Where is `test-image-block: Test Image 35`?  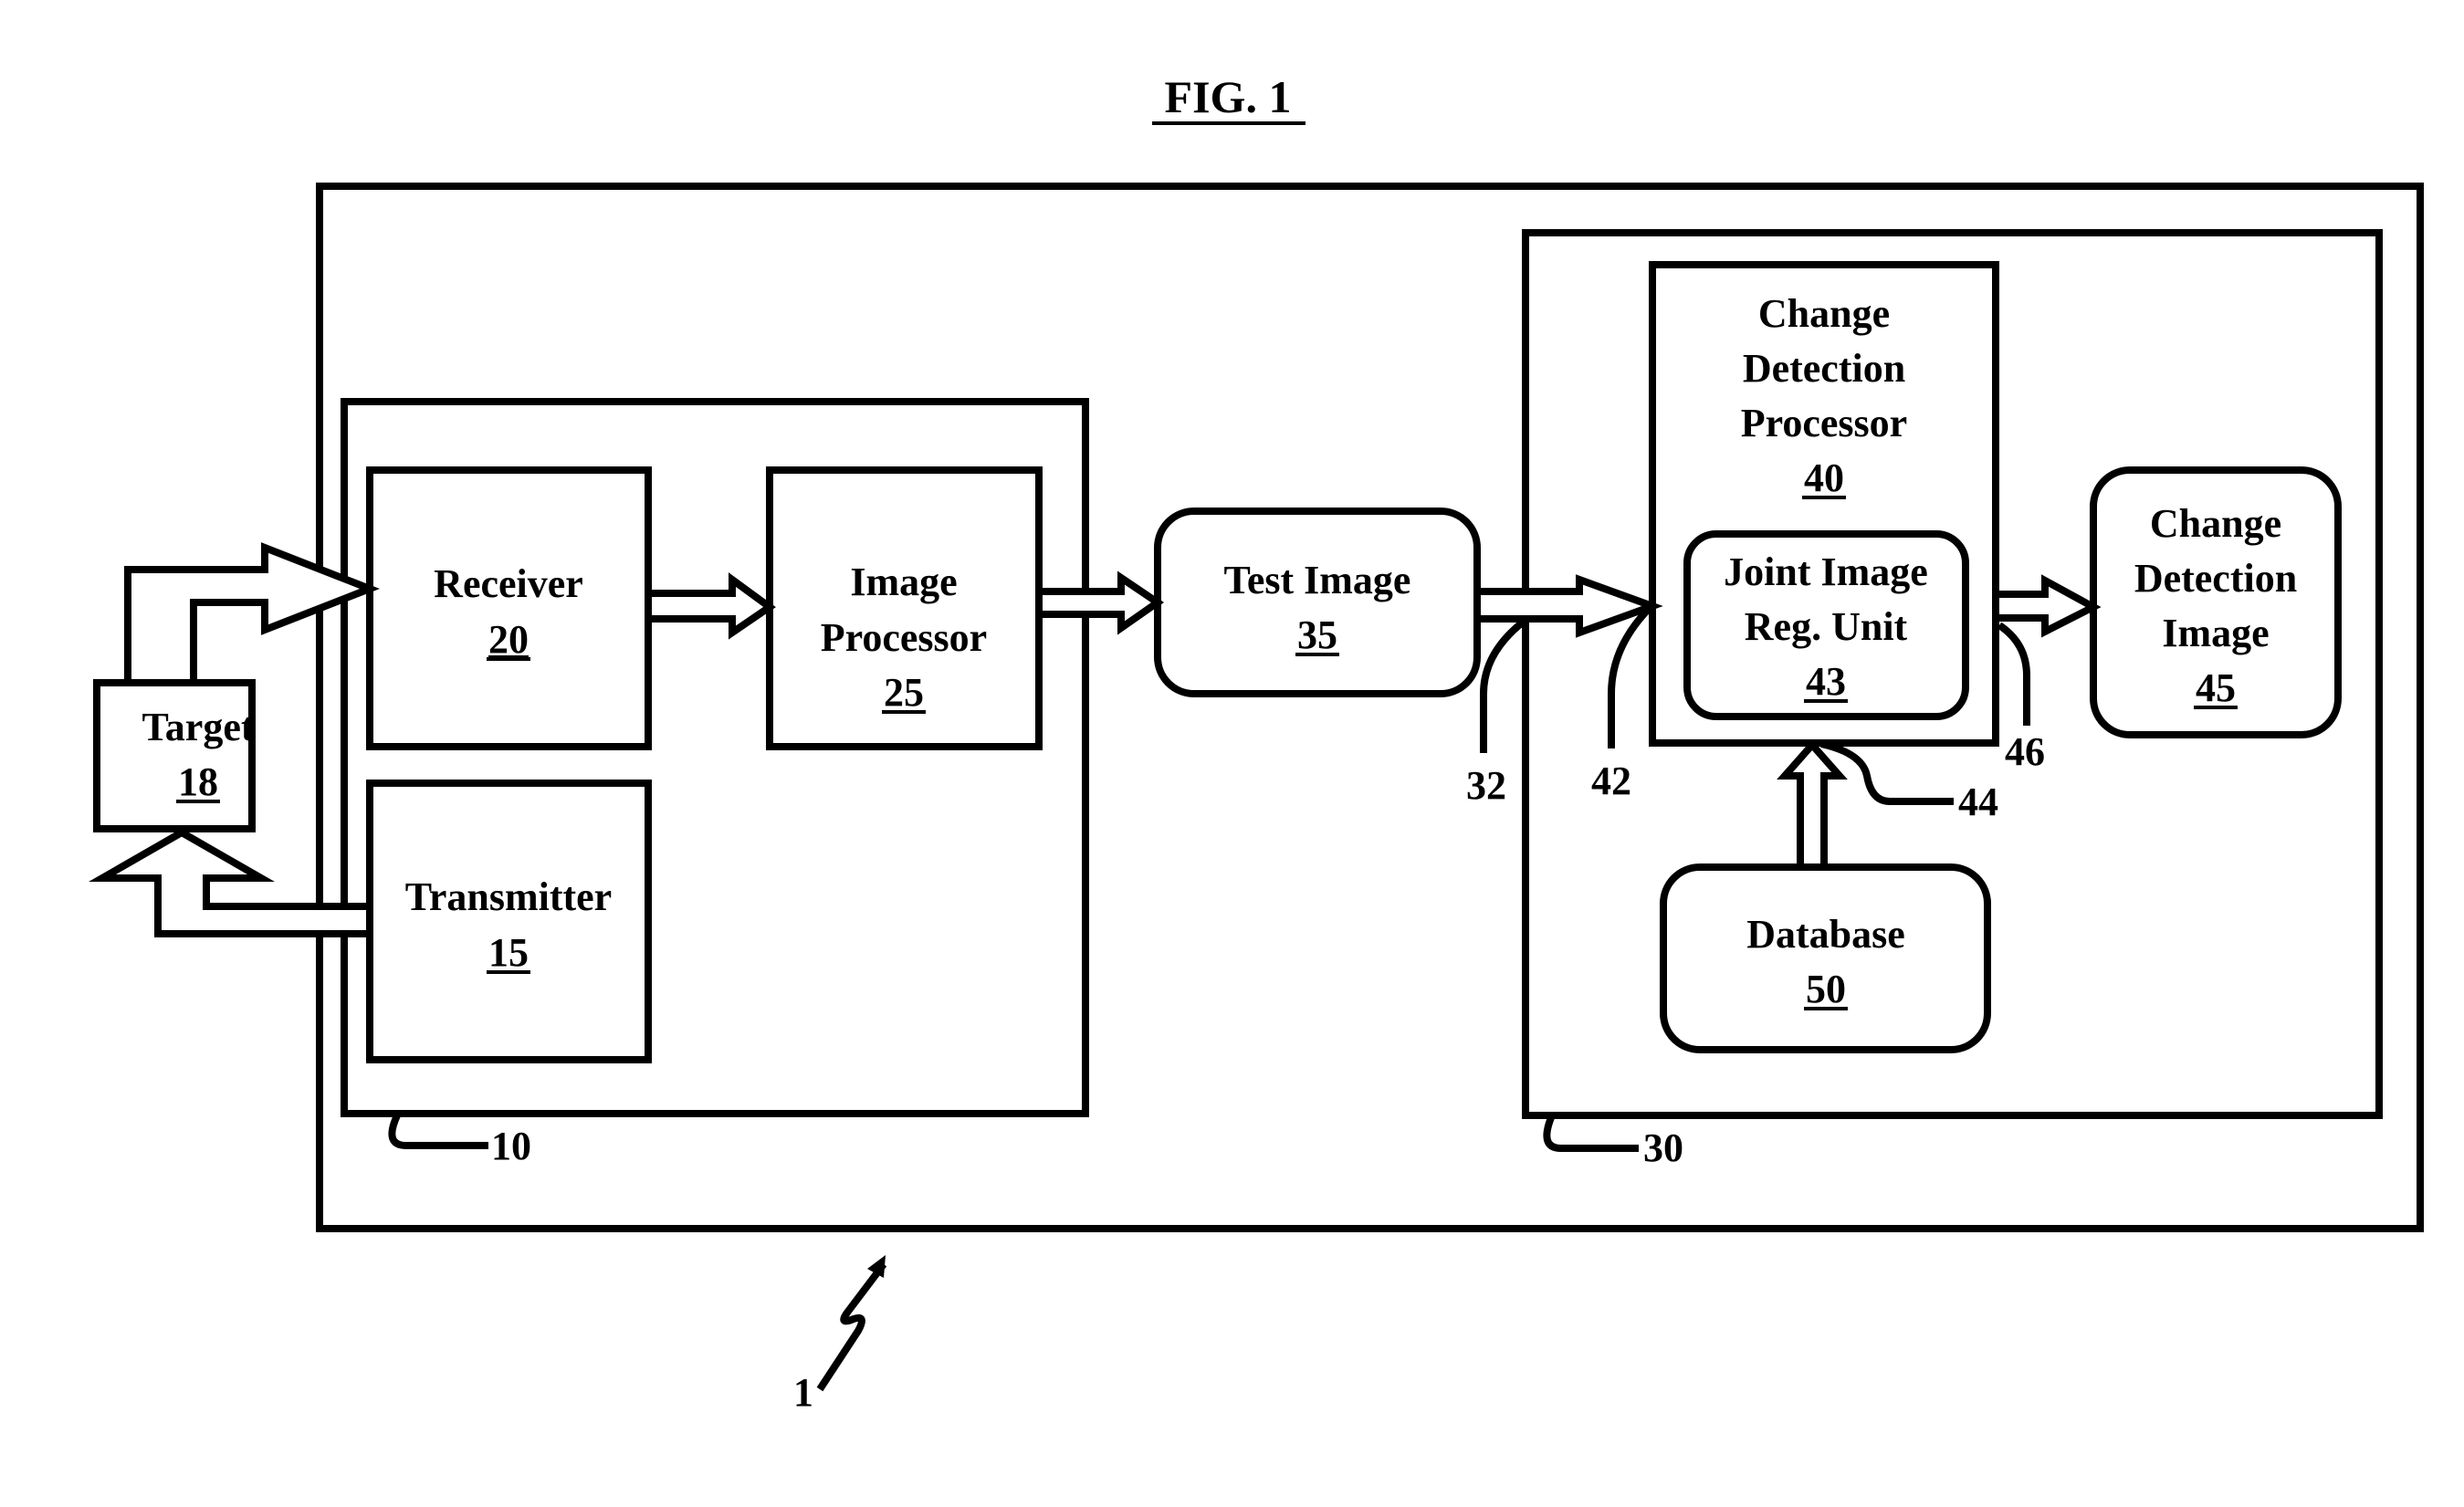 test-image-block: Test Image 35 is located at coordinates (1318, 602).